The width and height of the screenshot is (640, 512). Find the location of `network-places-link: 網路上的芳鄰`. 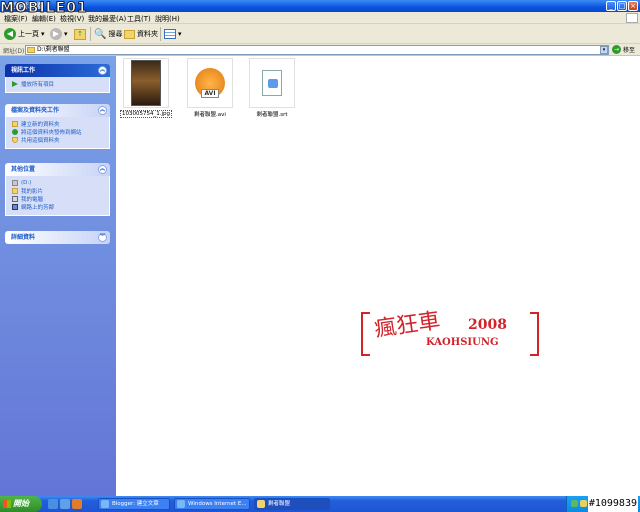

network-places-link: 網路上的芳鄰 is located at coordinates (58, 207).